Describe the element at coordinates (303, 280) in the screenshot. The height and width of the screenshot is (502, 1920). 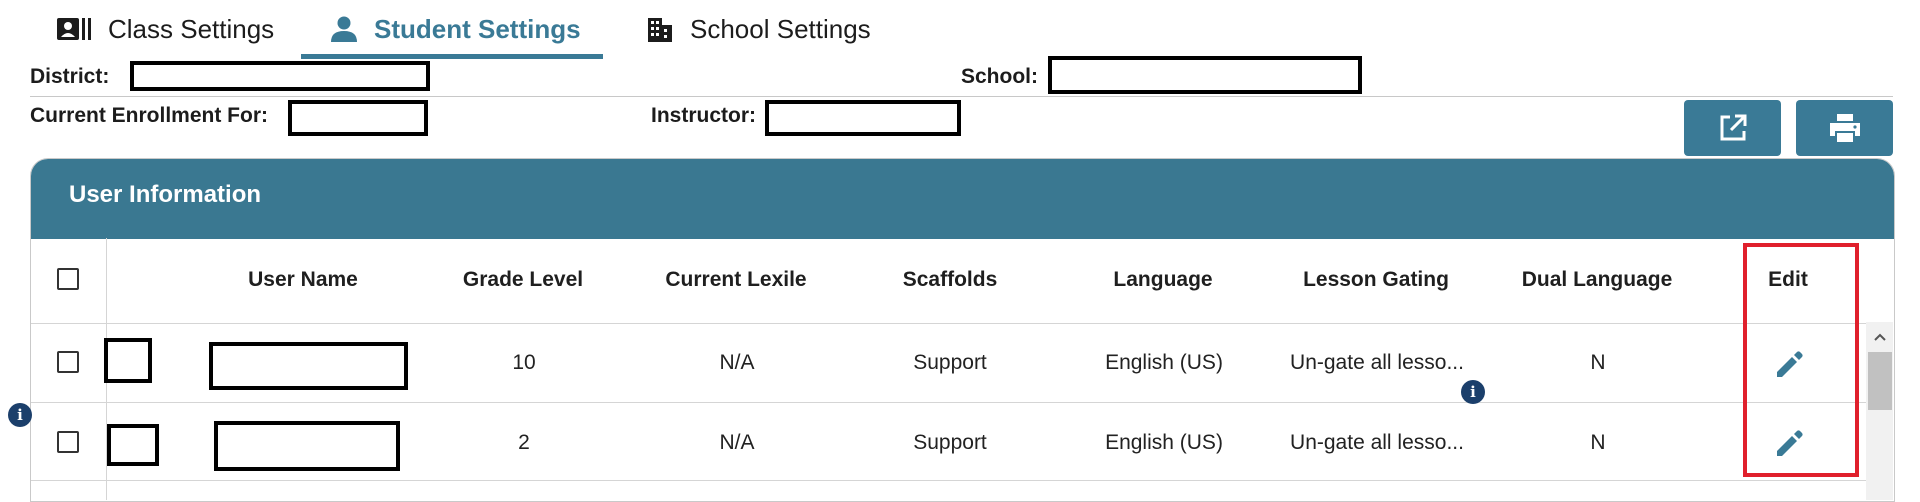
I see `column-header-user-name: User Name` at that location.